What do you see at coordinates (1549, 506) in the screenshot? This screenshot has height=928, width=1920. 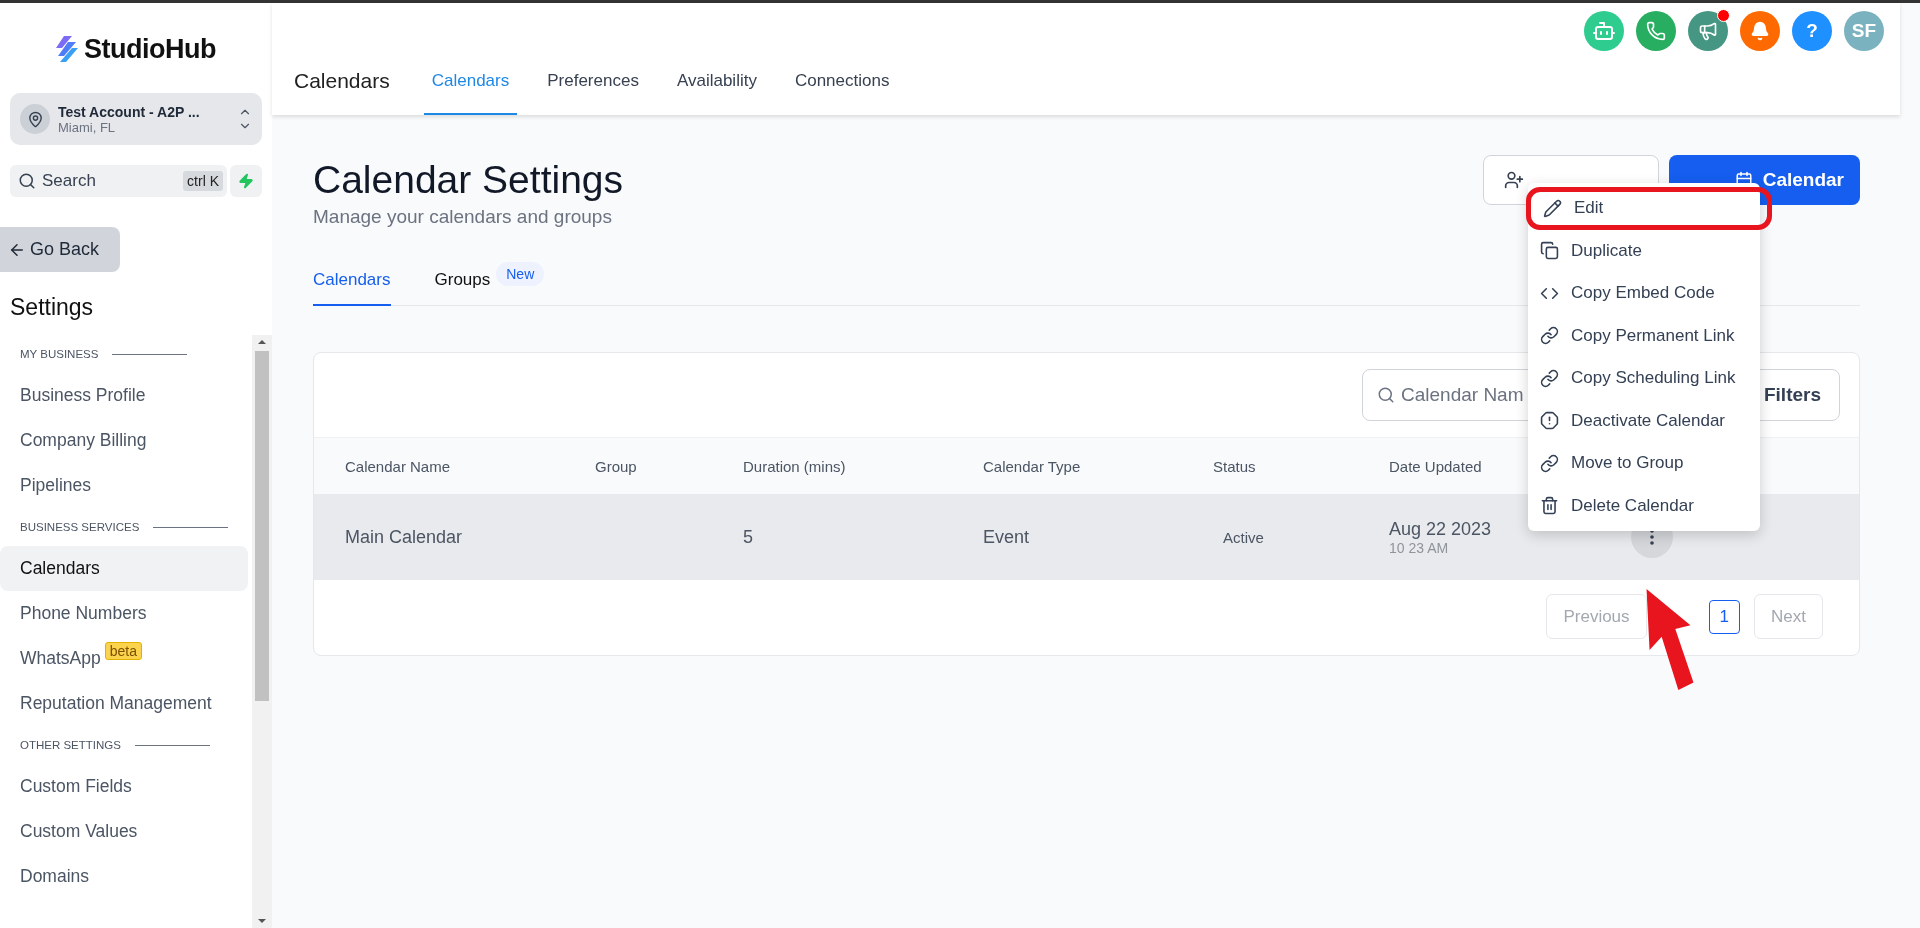 I see `delete-icon` at bounding box center [1549, 506].